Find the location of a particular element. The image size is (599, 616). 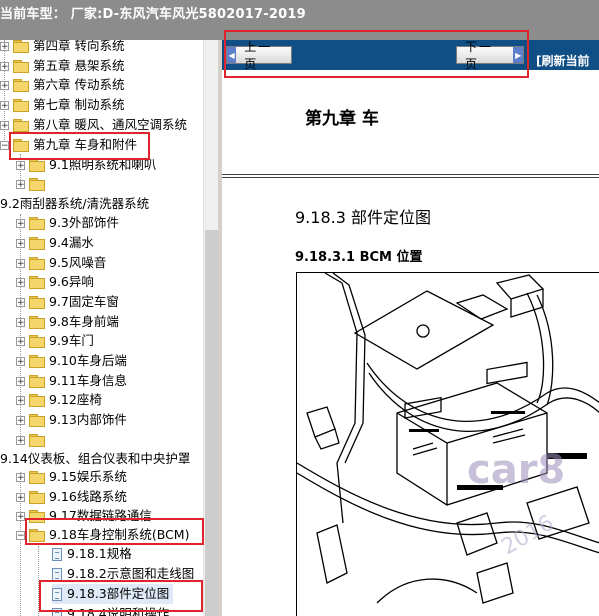

tree-item-9-15: + 9.15娱乐系统 is located at coordinates (71, 477).